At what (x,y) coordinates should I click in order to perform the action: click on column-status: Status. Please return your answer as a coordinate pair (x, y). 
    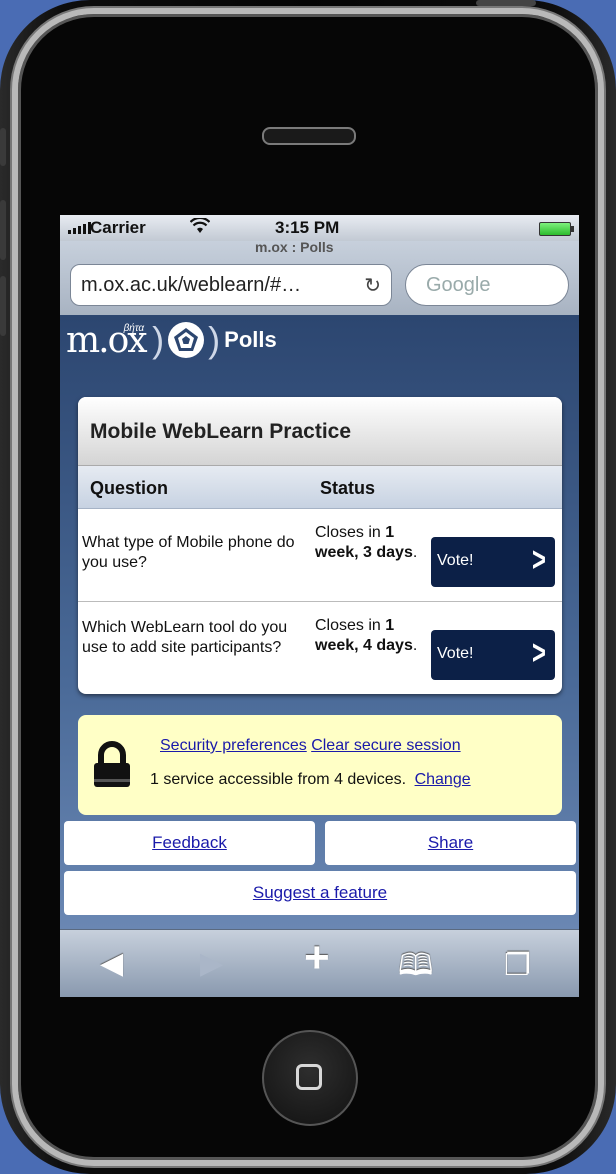
    Looking at the image, I should click on (348, 488).